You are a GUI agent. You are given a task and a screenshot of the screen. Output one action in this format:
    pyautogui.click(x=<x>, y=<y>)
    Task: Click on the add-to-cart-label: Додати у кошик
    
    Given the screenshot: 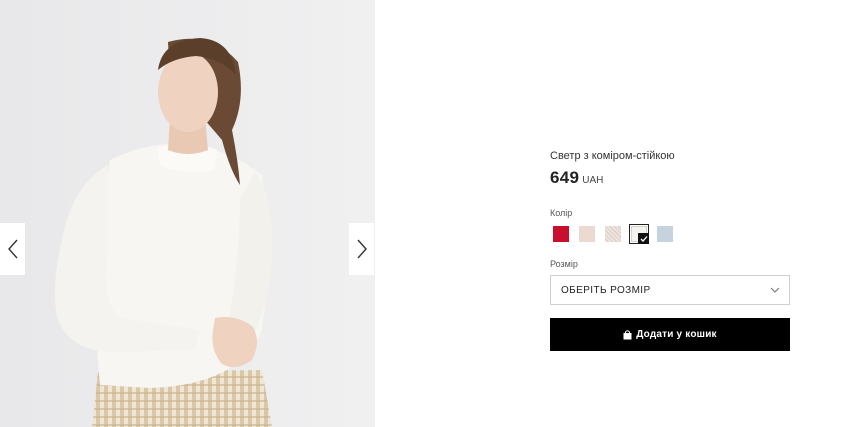 What is the action you would take?
    pyautogui.click(x=676, y=334)
    